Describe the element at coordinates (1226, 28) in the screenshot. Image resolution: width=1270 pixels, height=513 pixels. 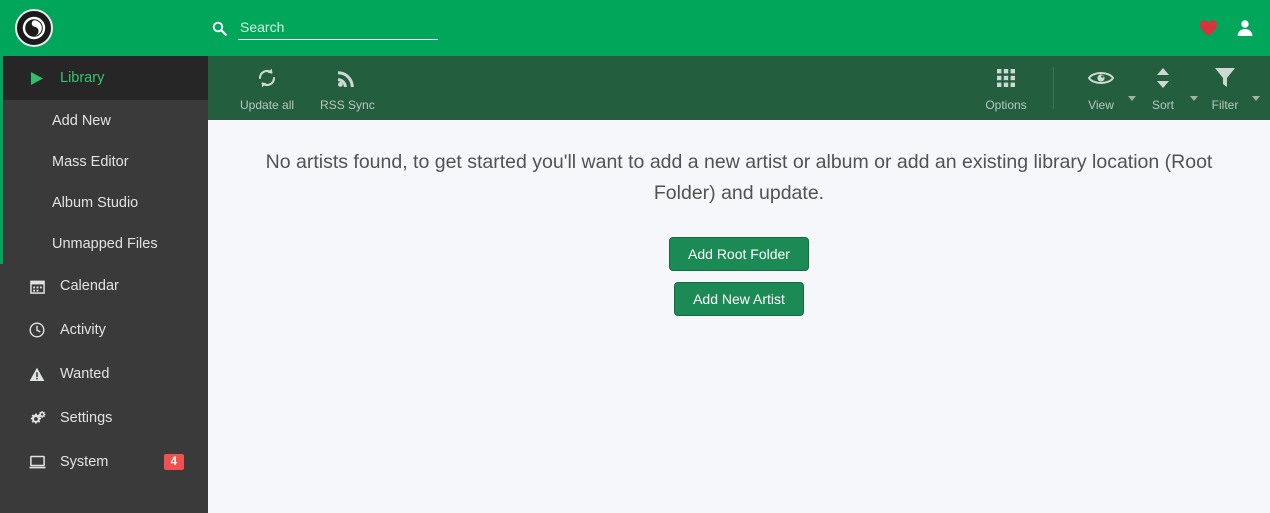
I see `header-actions` at that location.